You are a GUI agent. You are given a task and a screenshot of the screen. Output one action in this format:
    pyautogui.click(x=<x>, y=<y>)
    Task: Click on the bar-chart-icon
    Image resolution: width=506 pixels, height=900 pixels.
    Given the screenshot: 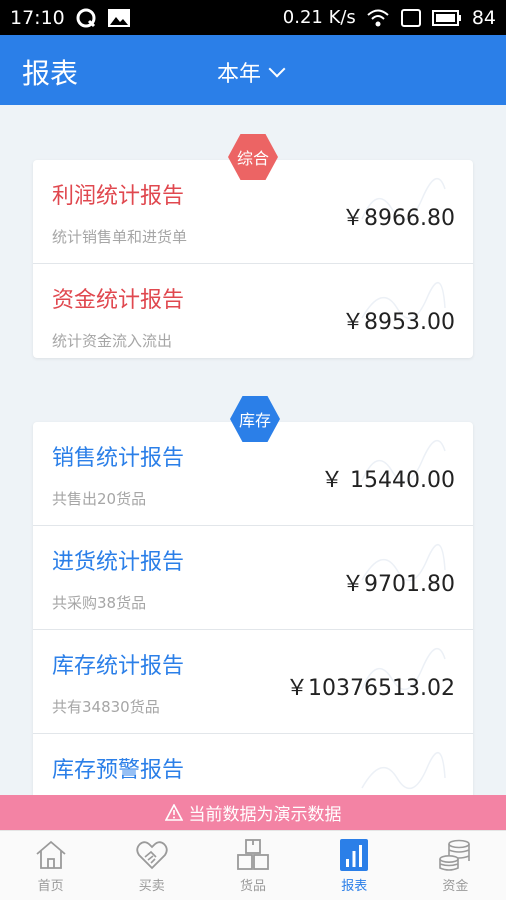 What is the action you would take?
    pyautogui.click(x=354, y=855)
    